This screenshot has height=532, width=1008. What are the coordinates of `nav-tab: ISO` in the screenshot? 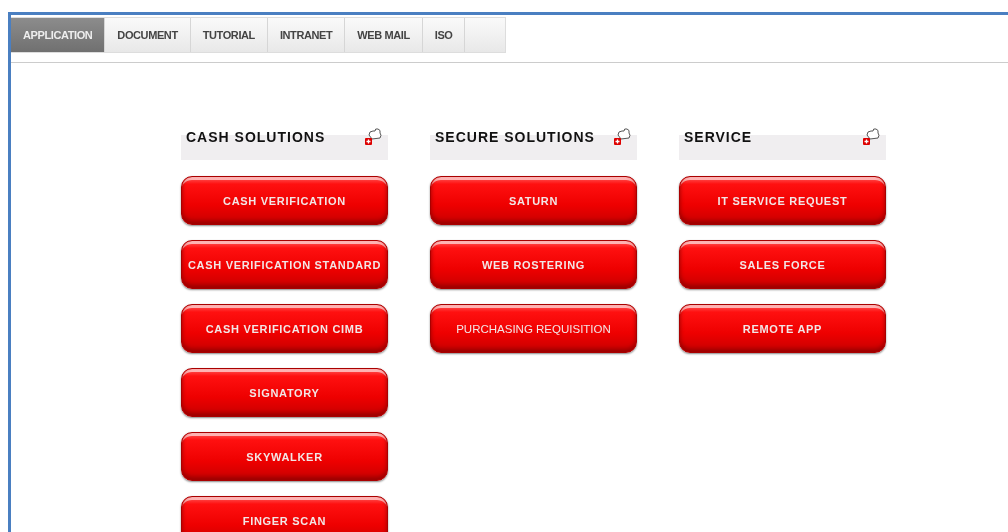 It's located at (444, 35).